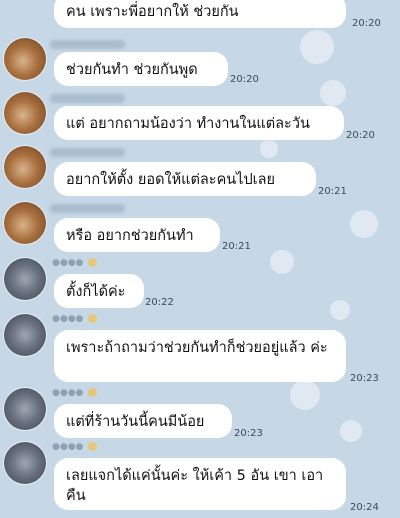 The height and width of the screenshot is (518, 400). What do you see at coordinates (364, 507) in the screenshot?
I see `message-time: 20:24` at bounding box center [364, 507].